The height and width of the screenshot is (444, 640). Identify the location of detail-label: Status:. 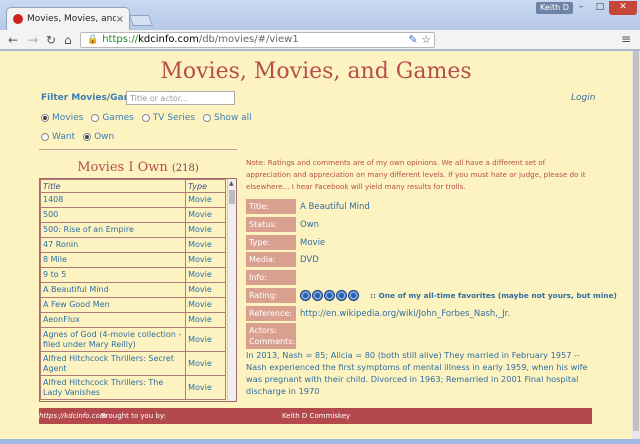
(271, 224).